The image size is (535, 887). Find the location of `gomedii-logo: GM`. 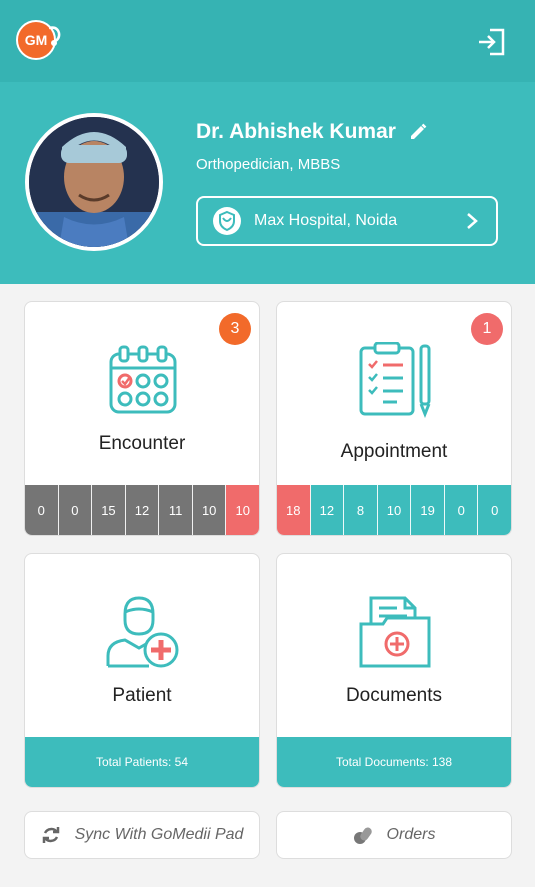

gomedii-logo: GM is located at coordinates (39, 40).